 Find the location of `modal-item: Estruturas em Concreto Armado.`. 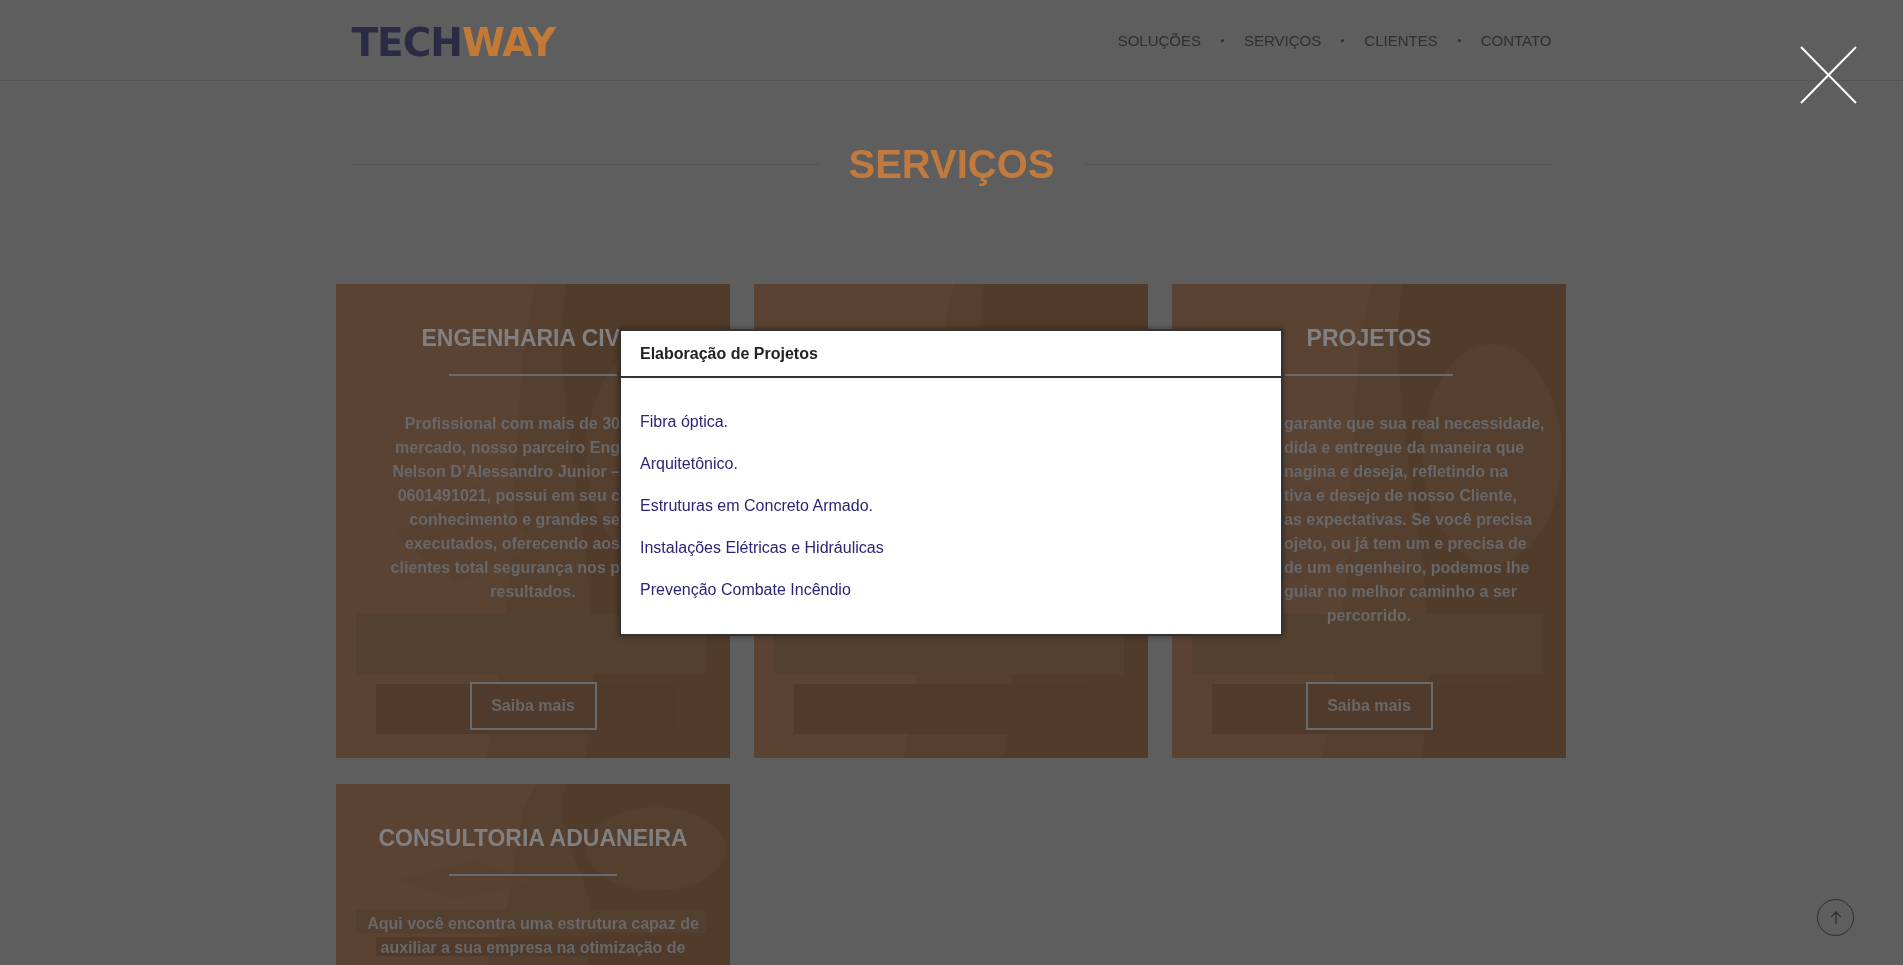

modal-item: Estruturas em Concreto Armado. is located at coordinates (757, 506).